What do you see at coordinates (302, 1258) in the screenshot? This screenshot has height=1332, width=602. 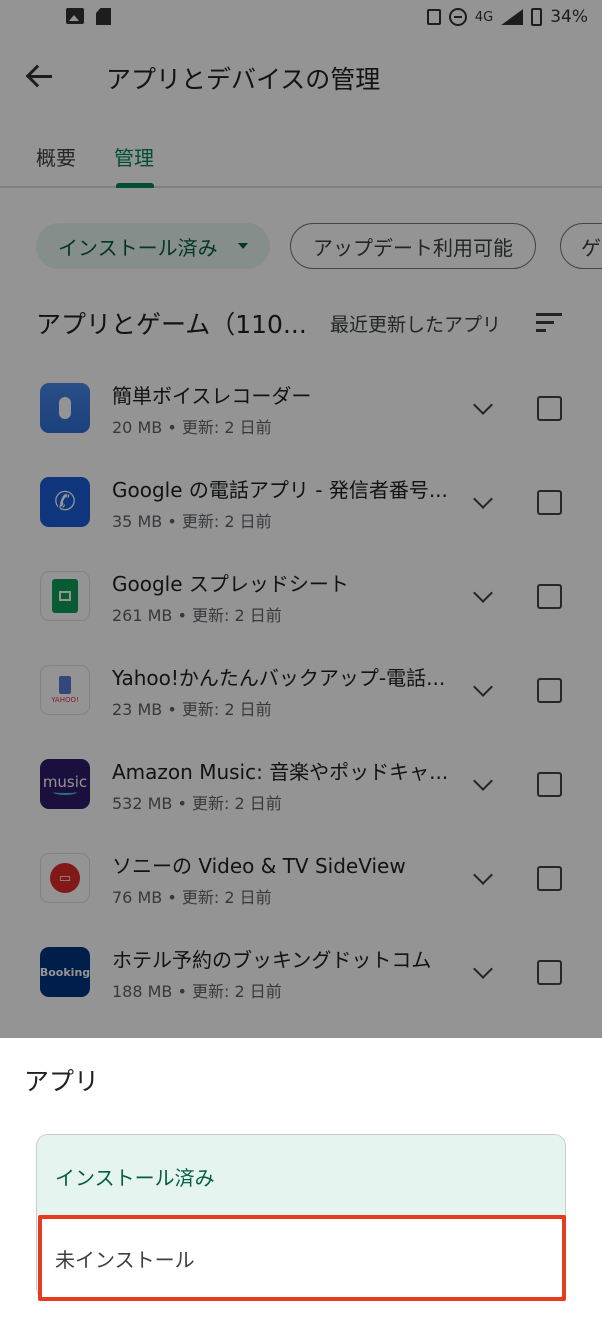 I see `highlight-box` at bounding box center [302, 1258].